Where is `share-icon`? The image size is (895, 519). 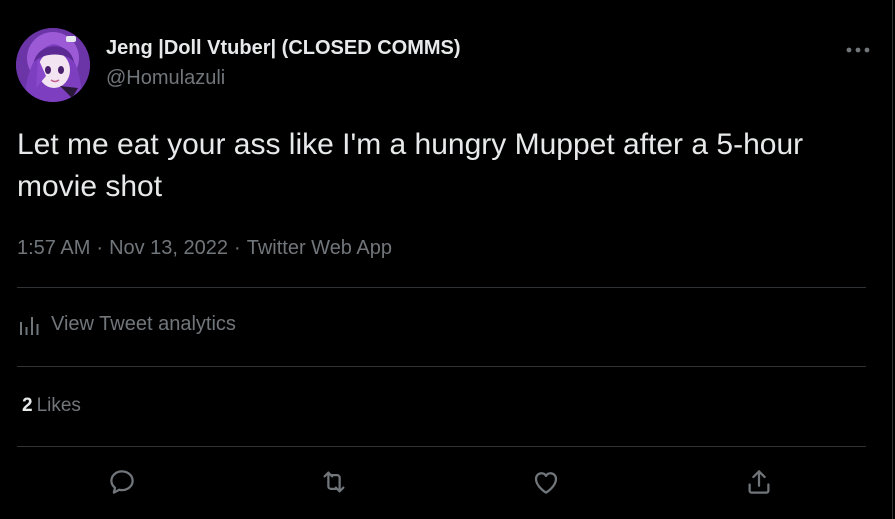 share-icon is located at coordinates (759, 482).